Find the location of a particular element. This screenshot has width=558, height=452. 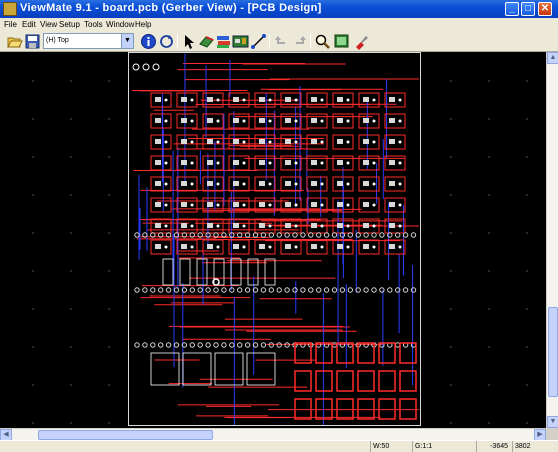

menu-edit: Edit is located at coordinates (29, 24).